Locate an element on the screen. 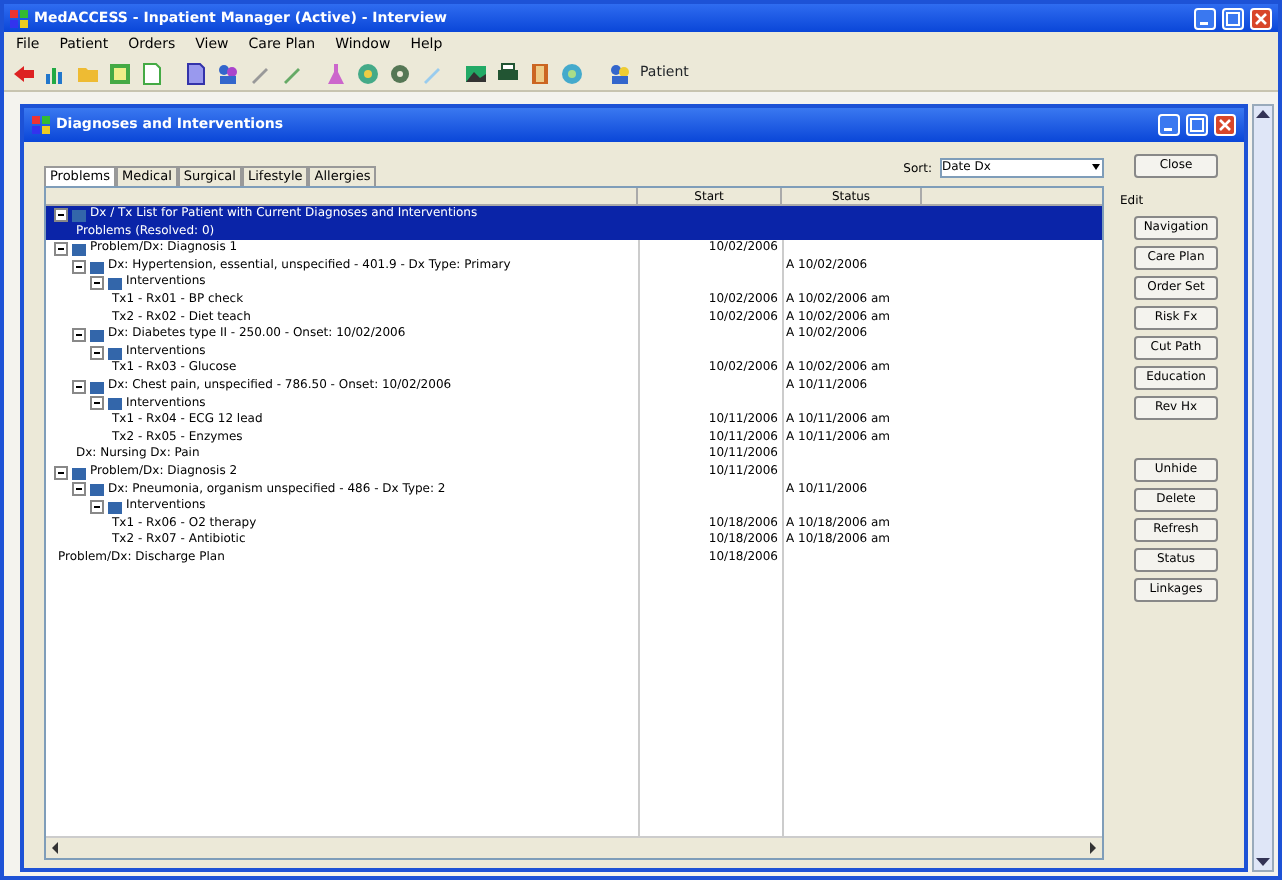  vertical-scrollbar is located at coordinates (1263, 488).